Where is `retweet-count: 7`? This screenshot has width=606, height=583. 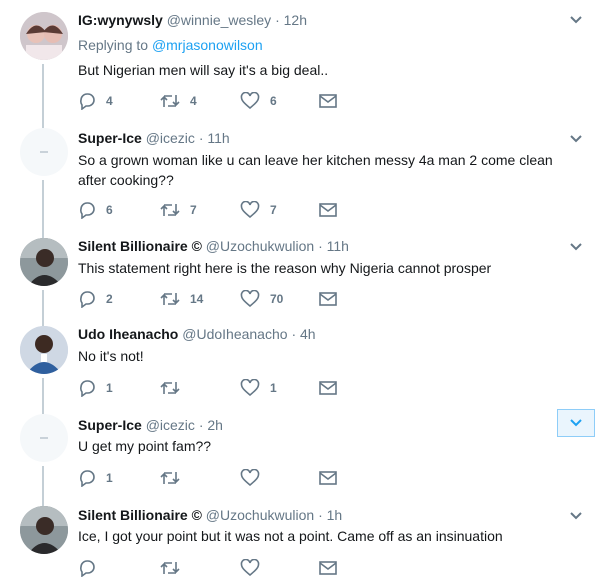
retweet-count: 7 is located at coordinates (193, 210).